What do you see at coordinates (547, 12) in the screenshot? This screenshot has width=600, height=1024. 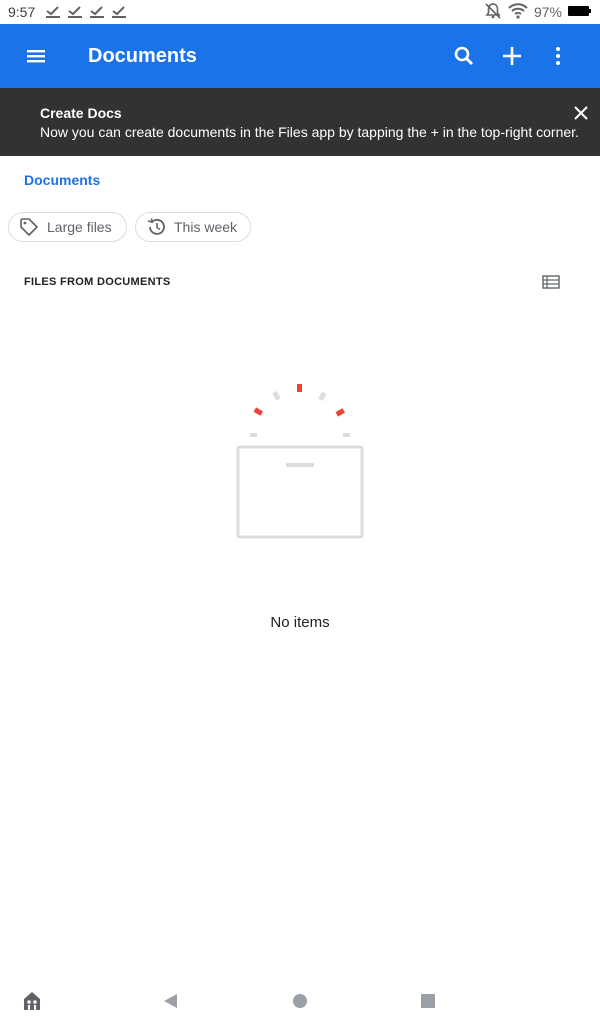 I see `battery-level: 97%` at bounding box center [547, 12].